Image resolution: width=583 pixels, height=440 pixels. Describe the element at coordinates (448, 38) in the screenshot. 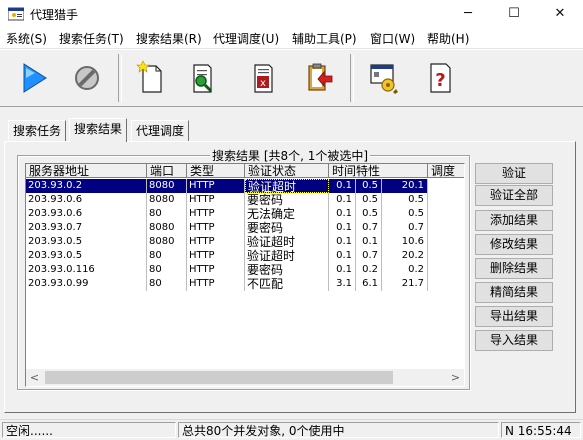

I see `menu-help: 帮助(H)` at that location.